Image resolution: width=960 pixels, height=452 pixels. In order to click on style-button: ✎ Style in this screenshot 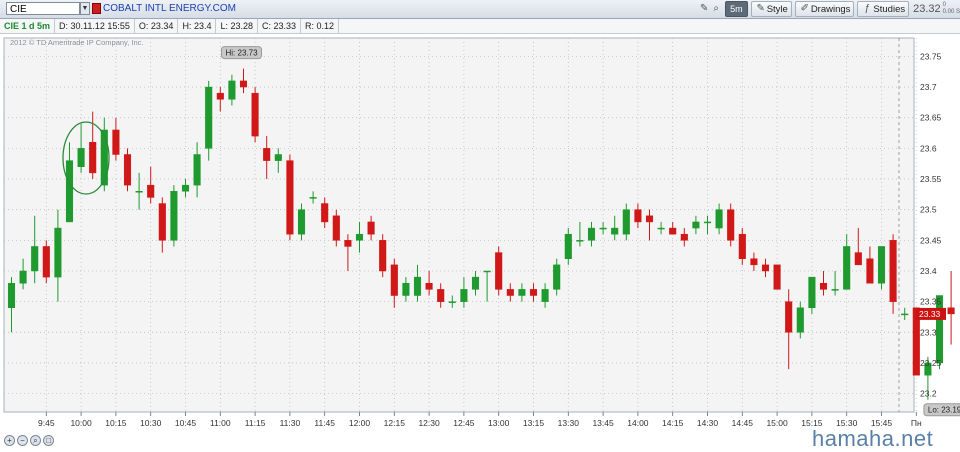, I will do `click(771, 9)`.